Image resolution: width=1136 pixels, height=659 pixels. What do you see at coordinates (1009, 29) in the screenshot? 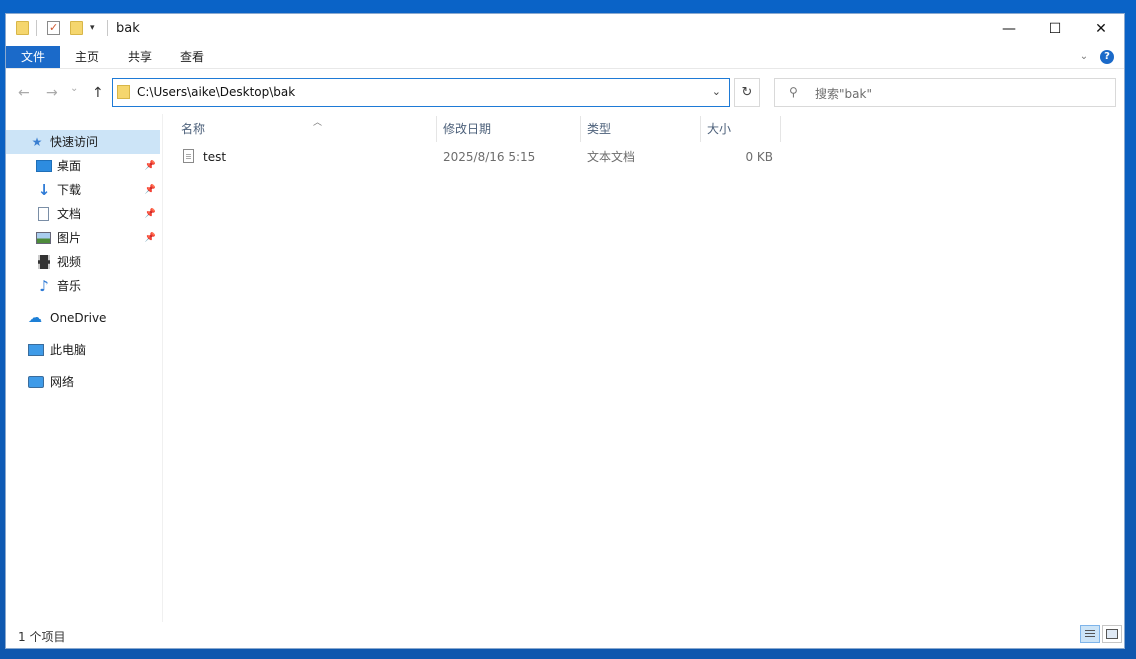
I see `minimize-button: —` at bounding box center [1009, 29].